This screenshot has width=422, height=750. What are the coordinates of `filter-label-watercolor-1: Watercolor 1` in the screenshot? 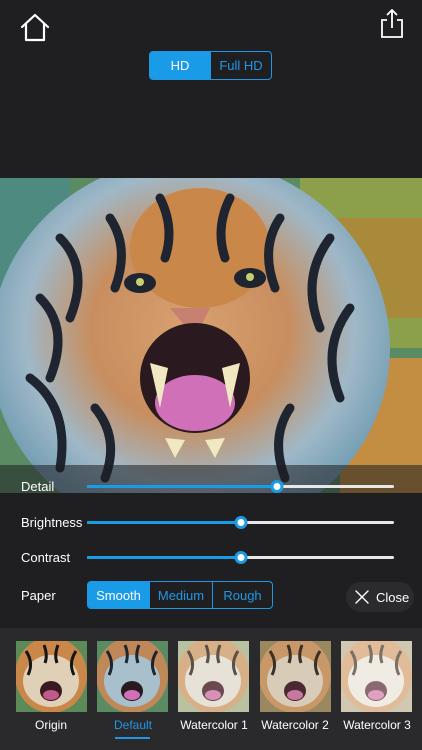 It's located at (214, 725).